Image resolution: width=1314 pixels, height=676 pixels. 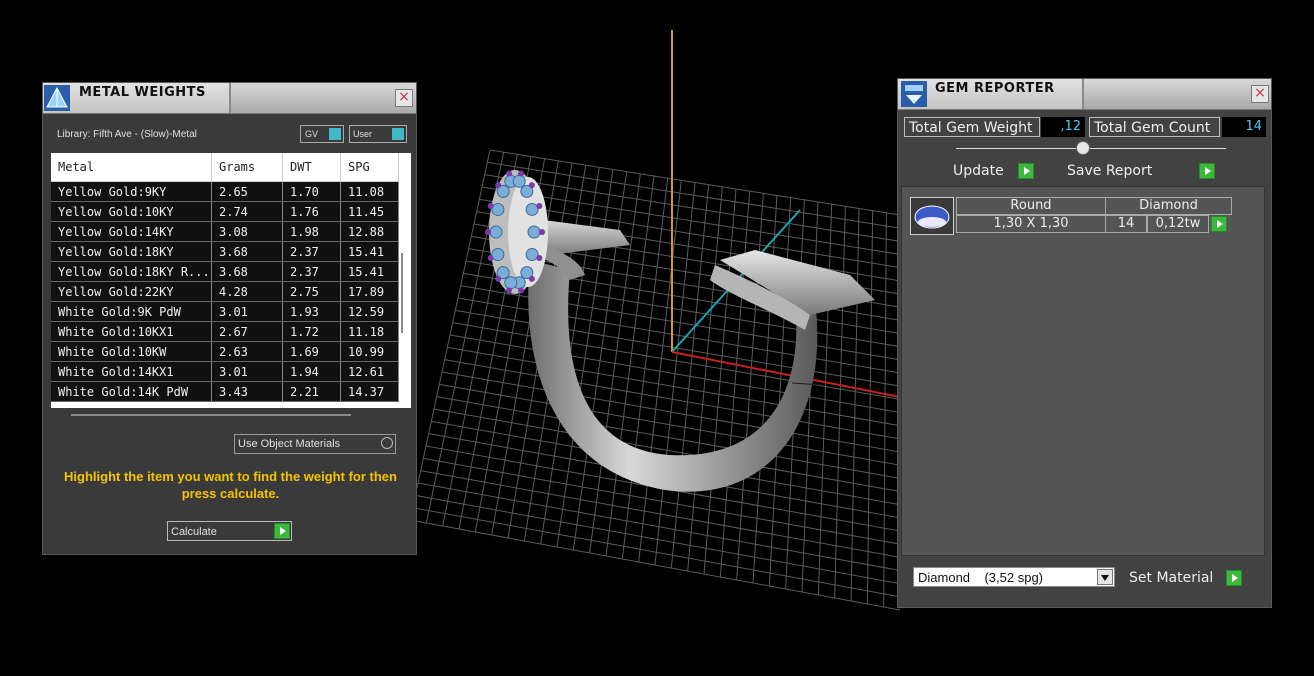 What do you see at coordinates (131, 231) in the screenshot?
I see `metal-cell: Yellow Gold:14KY` at bounding box center [131, 231].